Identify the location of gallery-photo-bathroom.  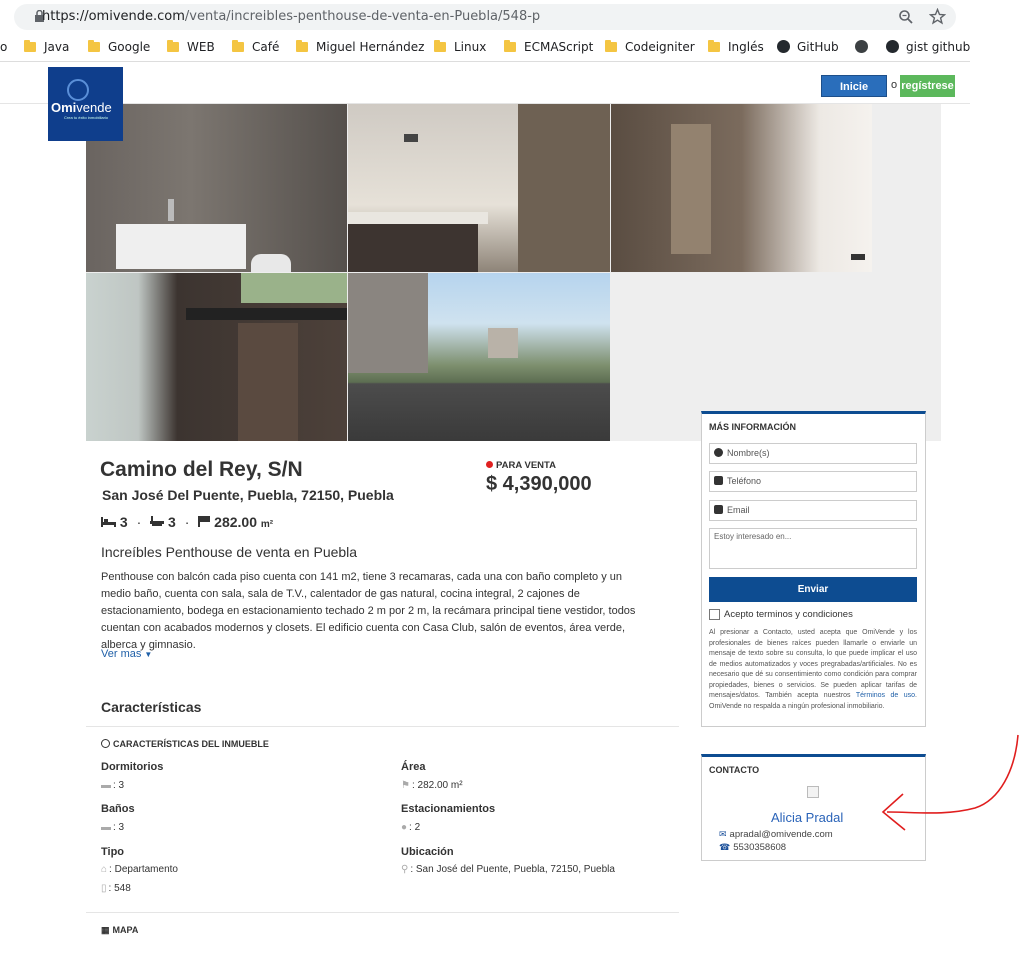
(216, 188).